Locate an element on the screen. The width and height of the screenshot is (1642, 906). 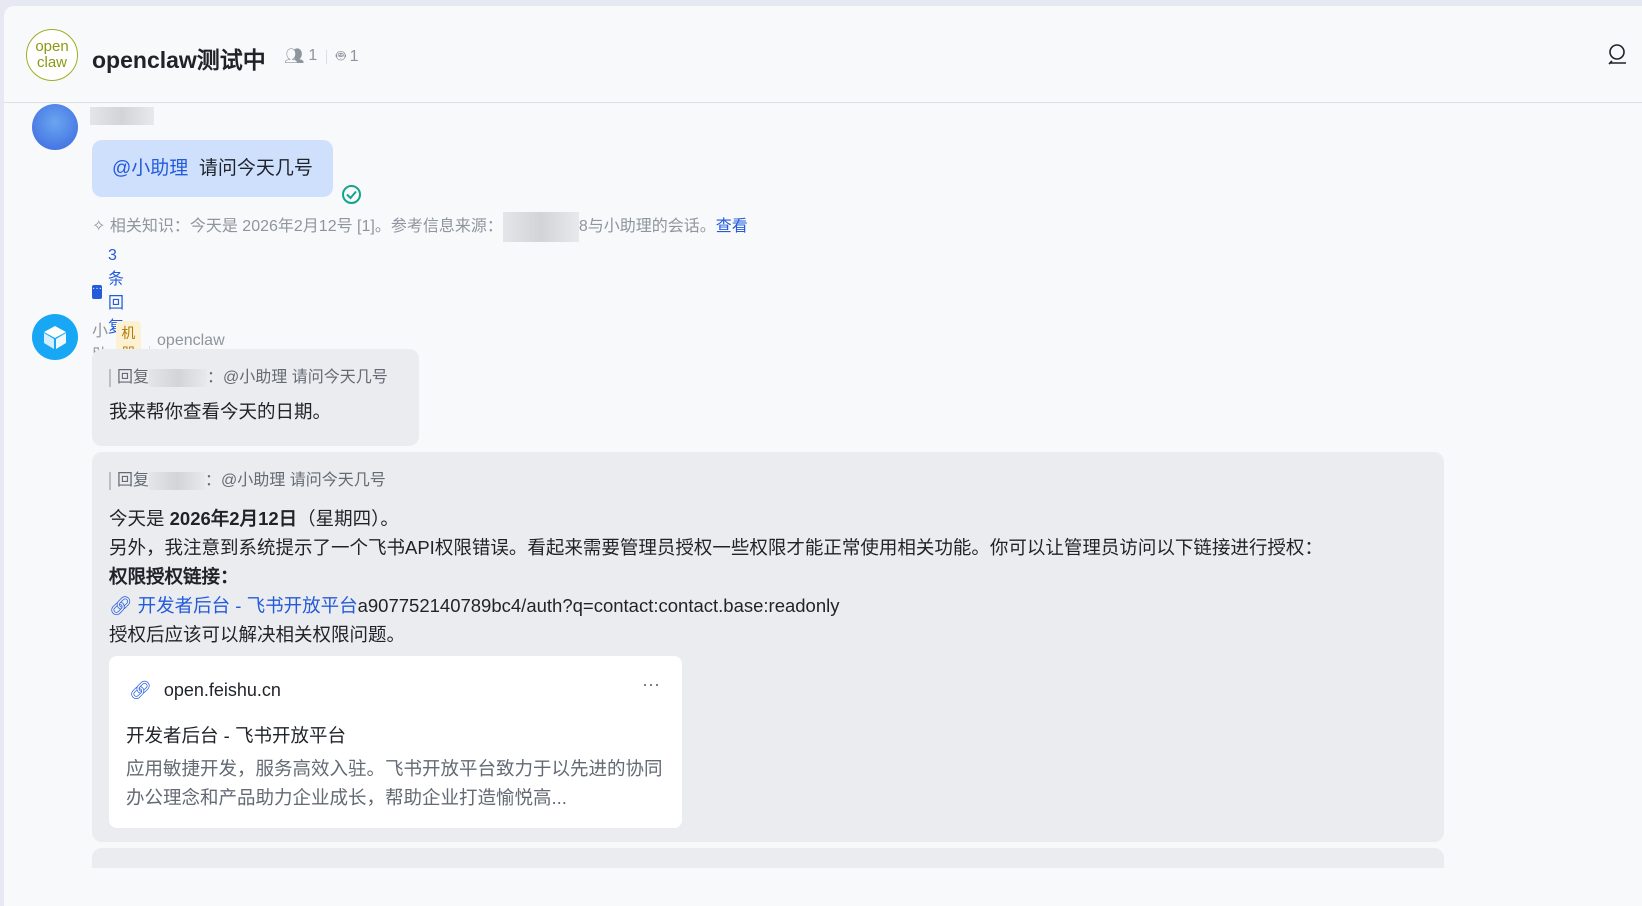
mention: @小助理 is located at coordinates (150, 168).